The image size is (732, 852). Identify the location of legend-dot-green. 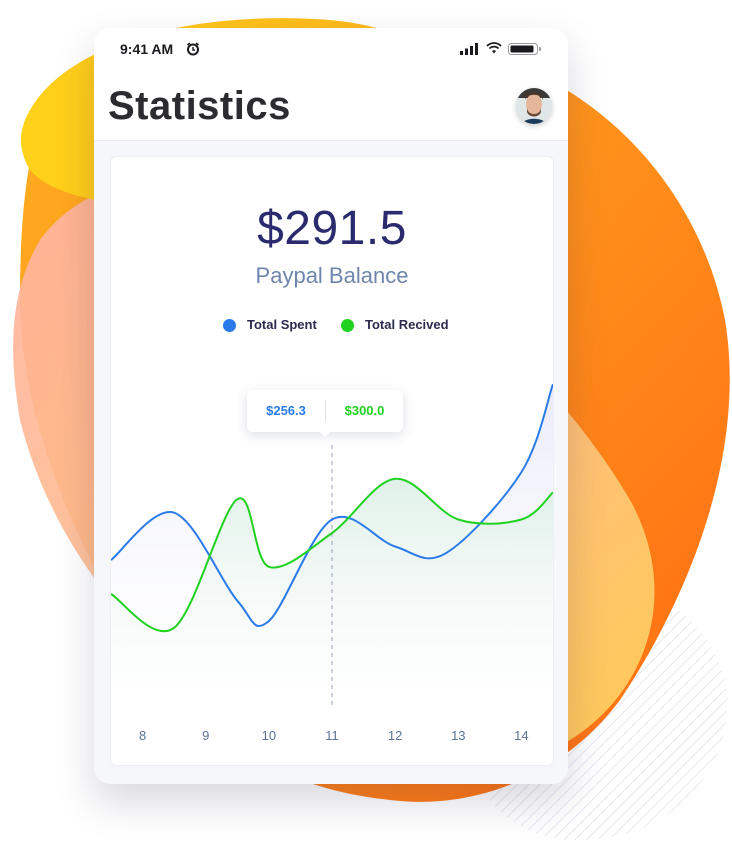
(347, 325).